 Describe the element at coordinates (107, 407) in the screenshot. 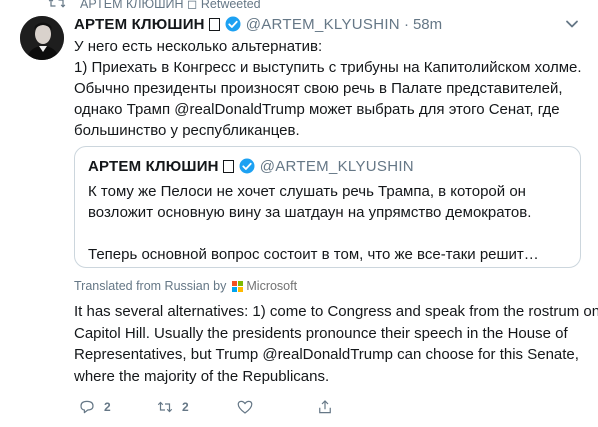

I see `reply-count: 2` at that location.